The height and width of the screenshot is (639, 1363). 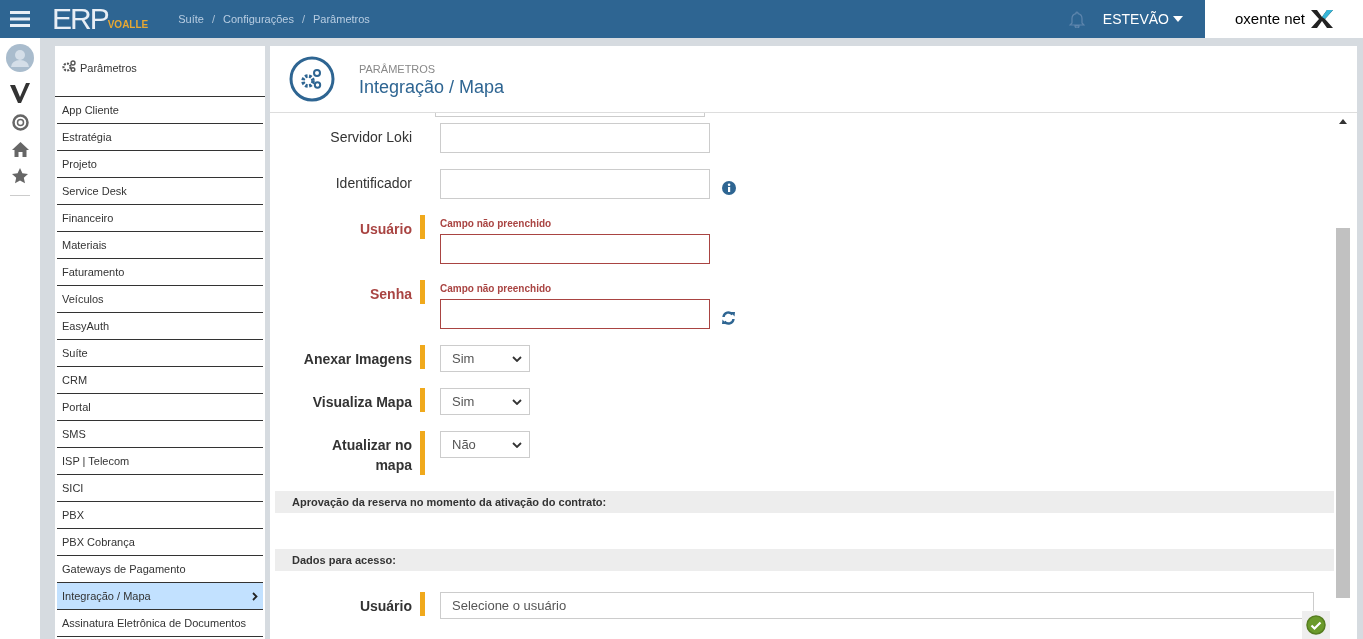 What do you see at coordinates (485, 444) in the screenshot?
I see `dropdown: Não` at bounding box center [485, 444].